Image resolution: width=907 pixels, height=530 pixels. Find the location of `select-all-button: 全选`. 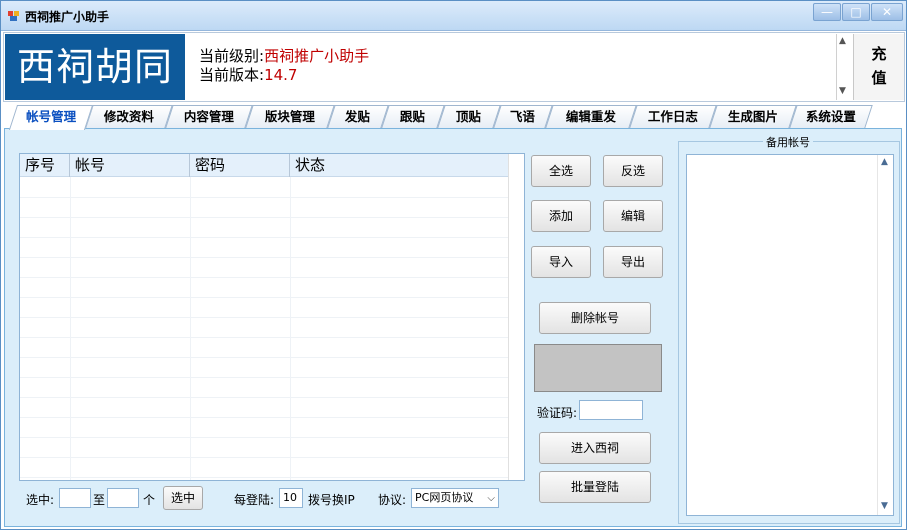

select-all-button: 全选 is located at coordinates (561, 171).